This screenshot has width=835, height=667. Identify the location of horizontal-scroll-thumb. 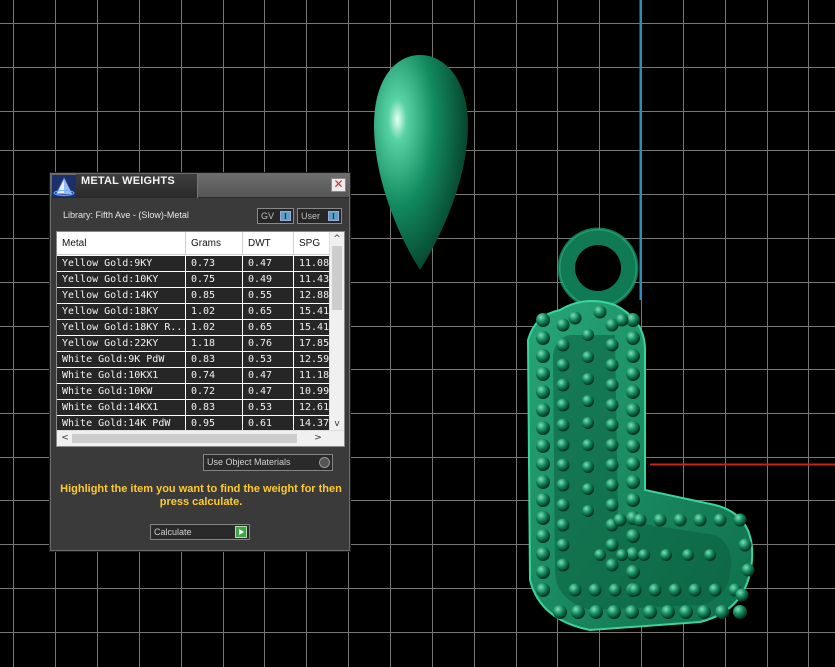
(184, 438).